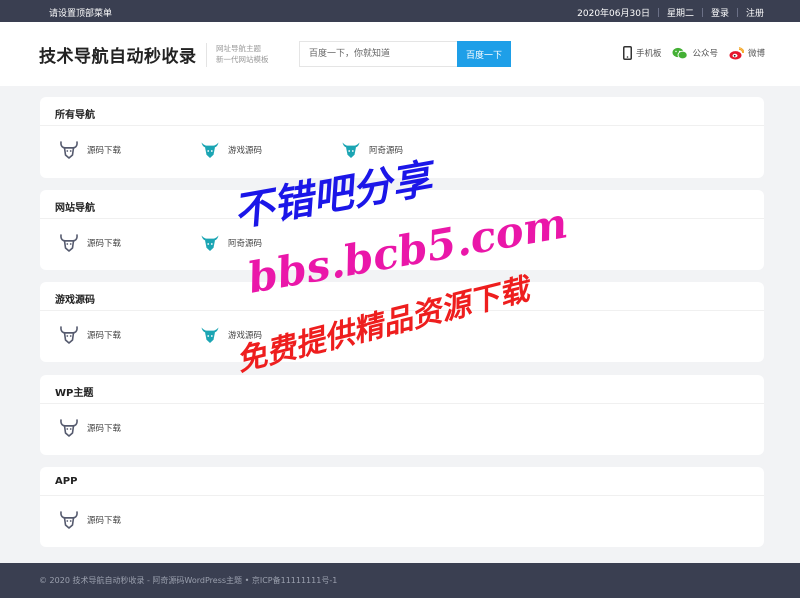 This screenshot has height=598, width=800. Describe the element at coordinates (242, 59) in the screenshot. I see `slogan-line2: 新一代网站模板` at that location.